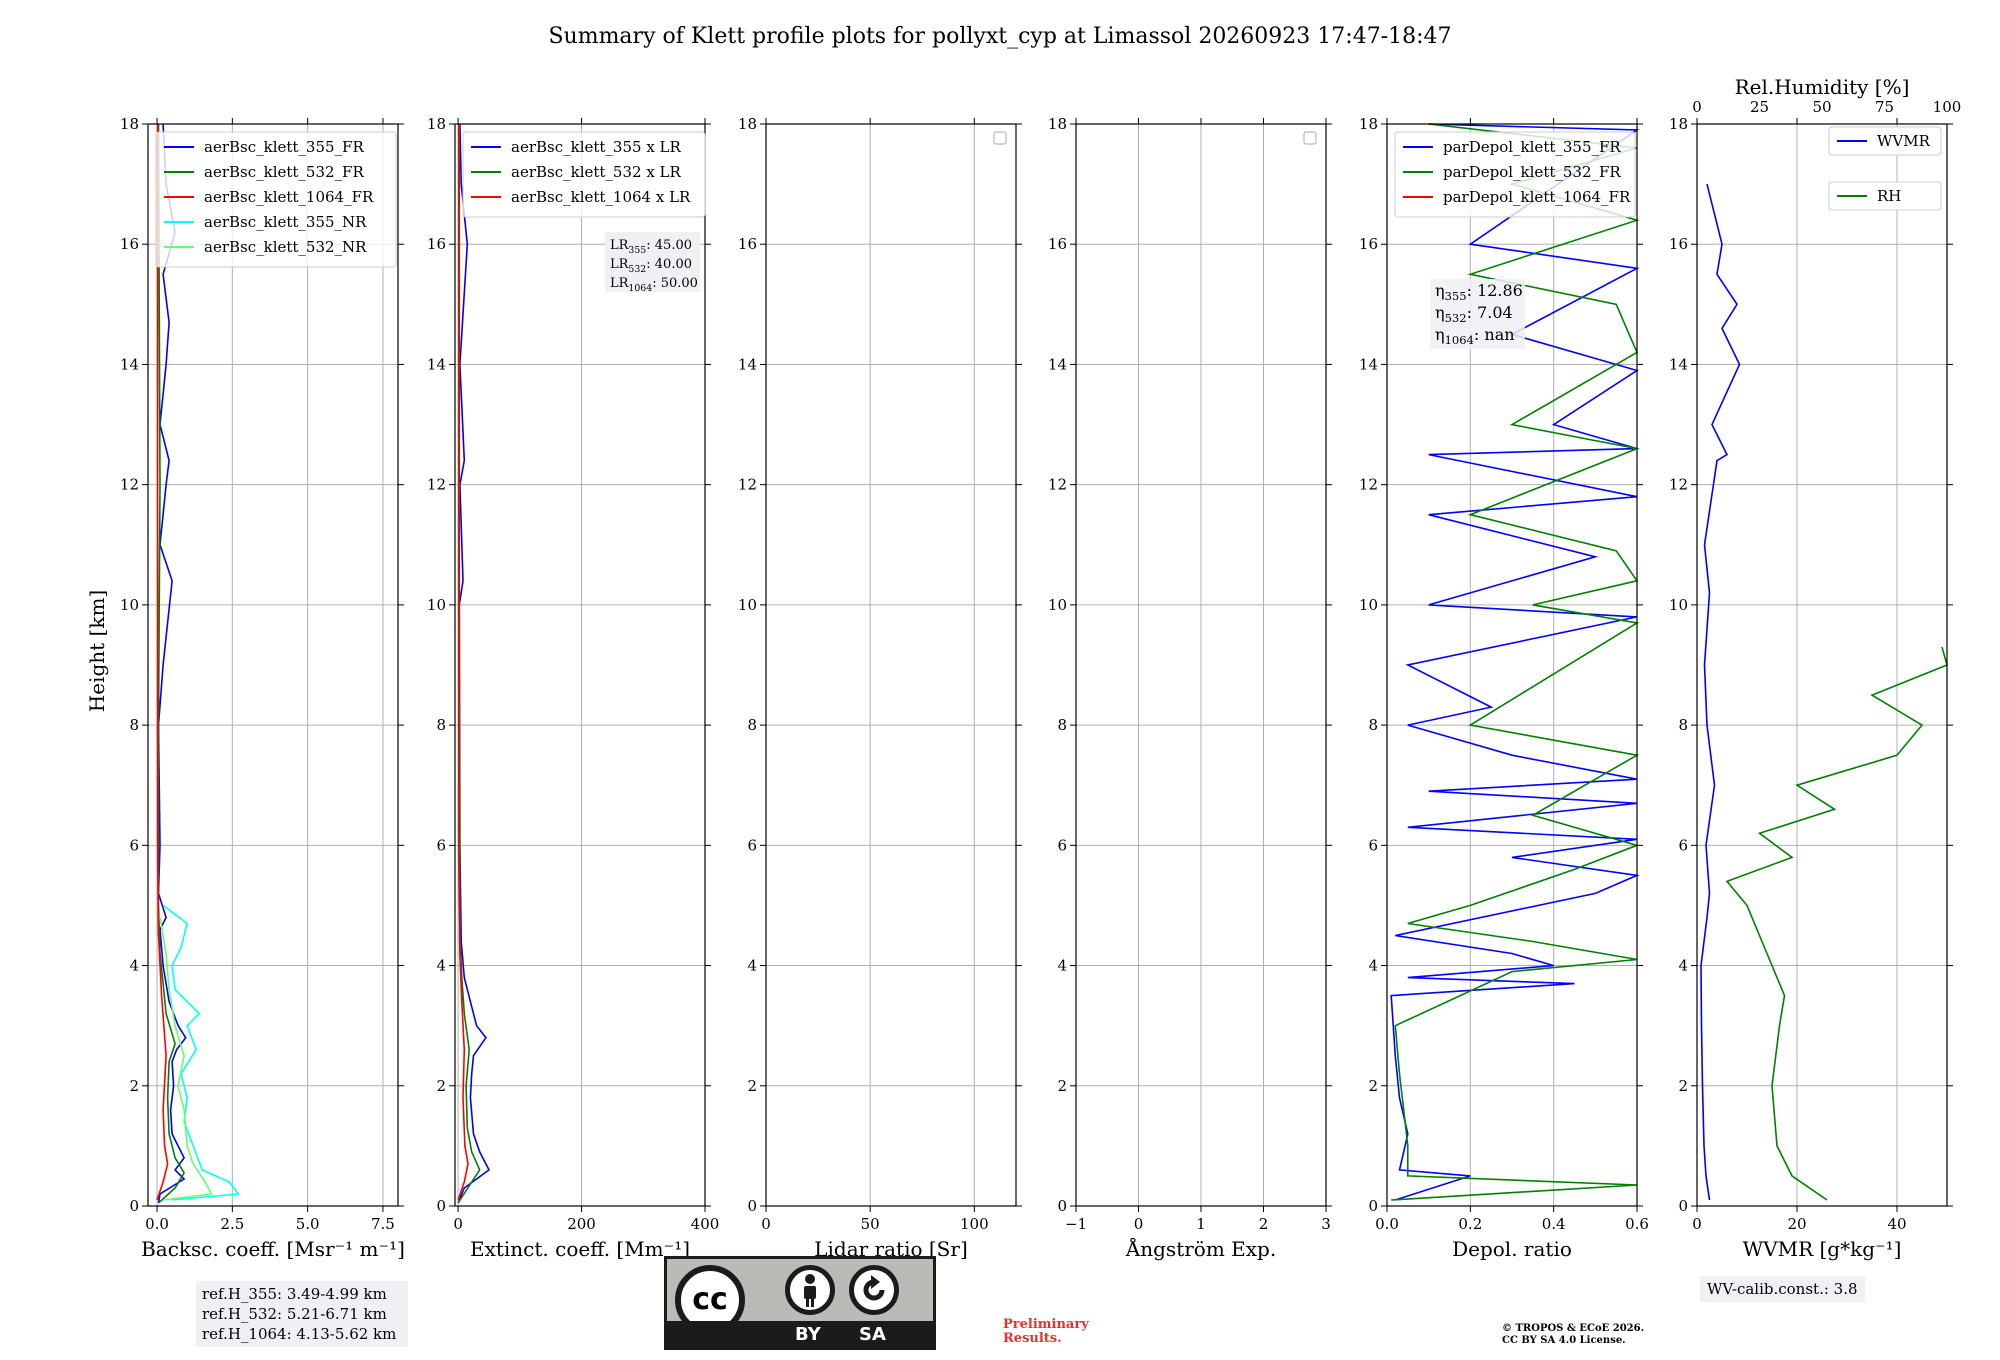 The height and width of the screenshot is (1360, 2000). Describe the element at coordinates (1947, 107) in the screenshot. I see `top-tick-label: 100` at that location.